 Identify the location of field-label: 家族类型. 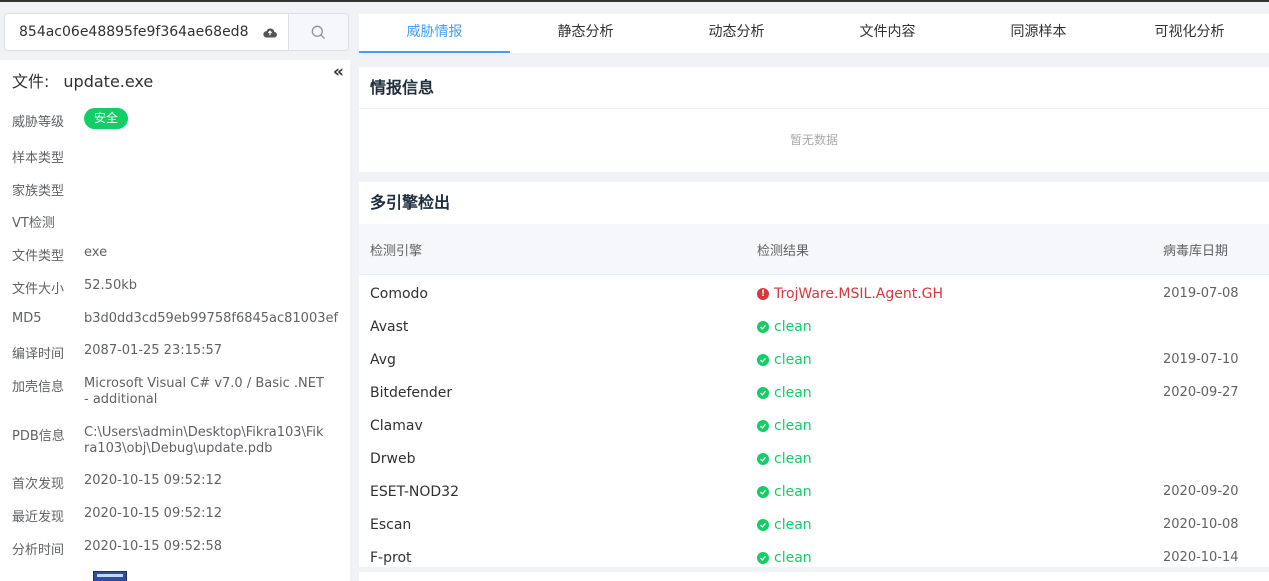
(38, 191).